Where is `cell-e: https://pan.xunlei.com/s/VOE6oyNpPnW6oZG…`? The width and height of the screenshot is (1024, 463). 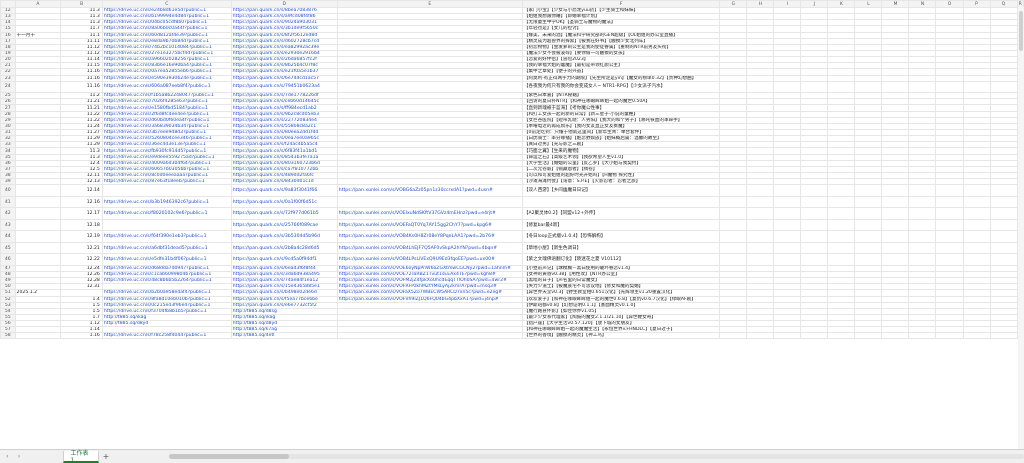
cell-e: https://pan.xunlei.com/s/VOE6oyNpPnW6oZG… is located at coordinates (429, 268).